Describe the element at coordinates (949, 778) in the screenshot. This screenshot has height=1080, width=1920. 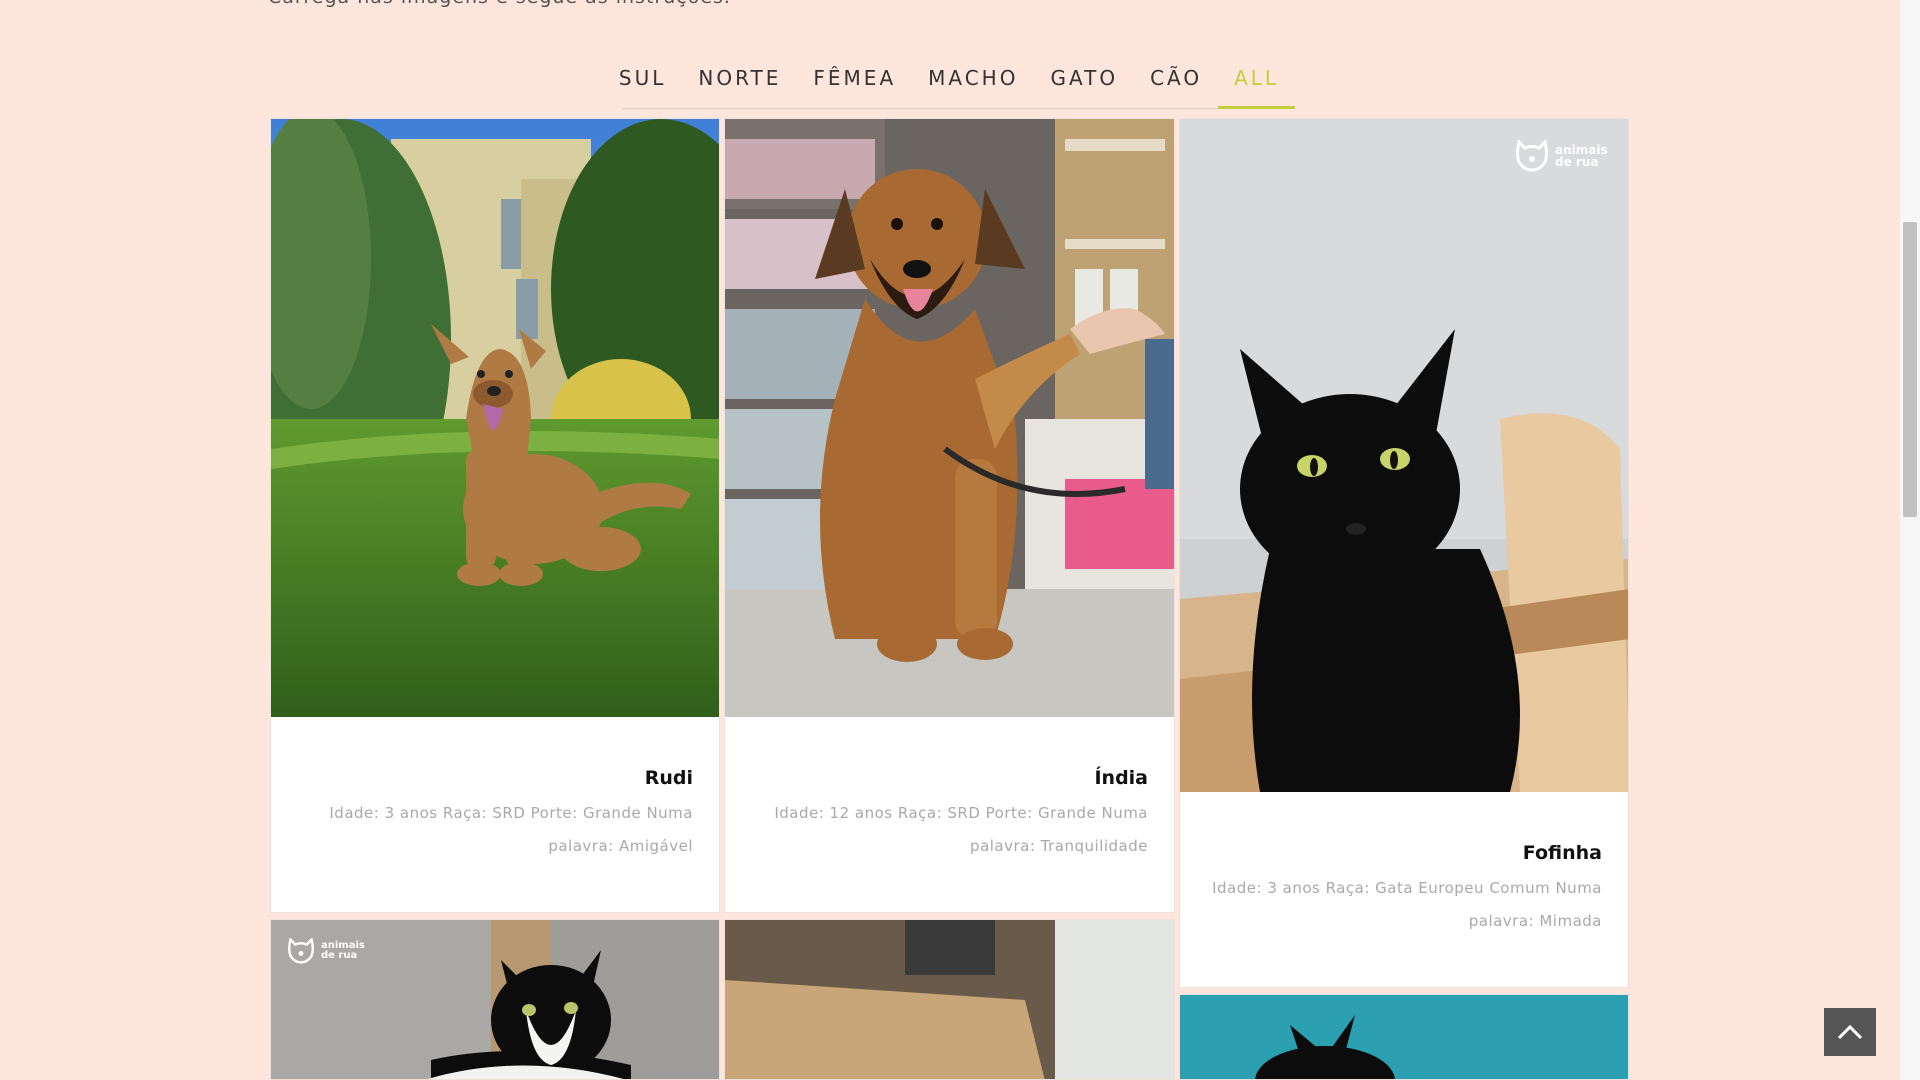
I see `animal-name: Índia` at that location.